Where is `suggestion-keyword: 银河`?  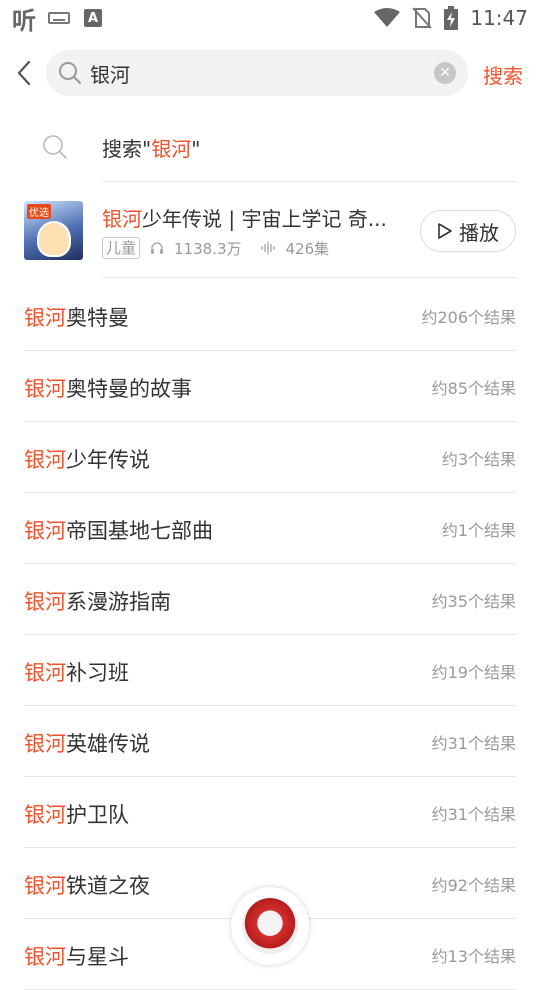
suggestion-keyword: 银河 is located at coordinates (171, 149).